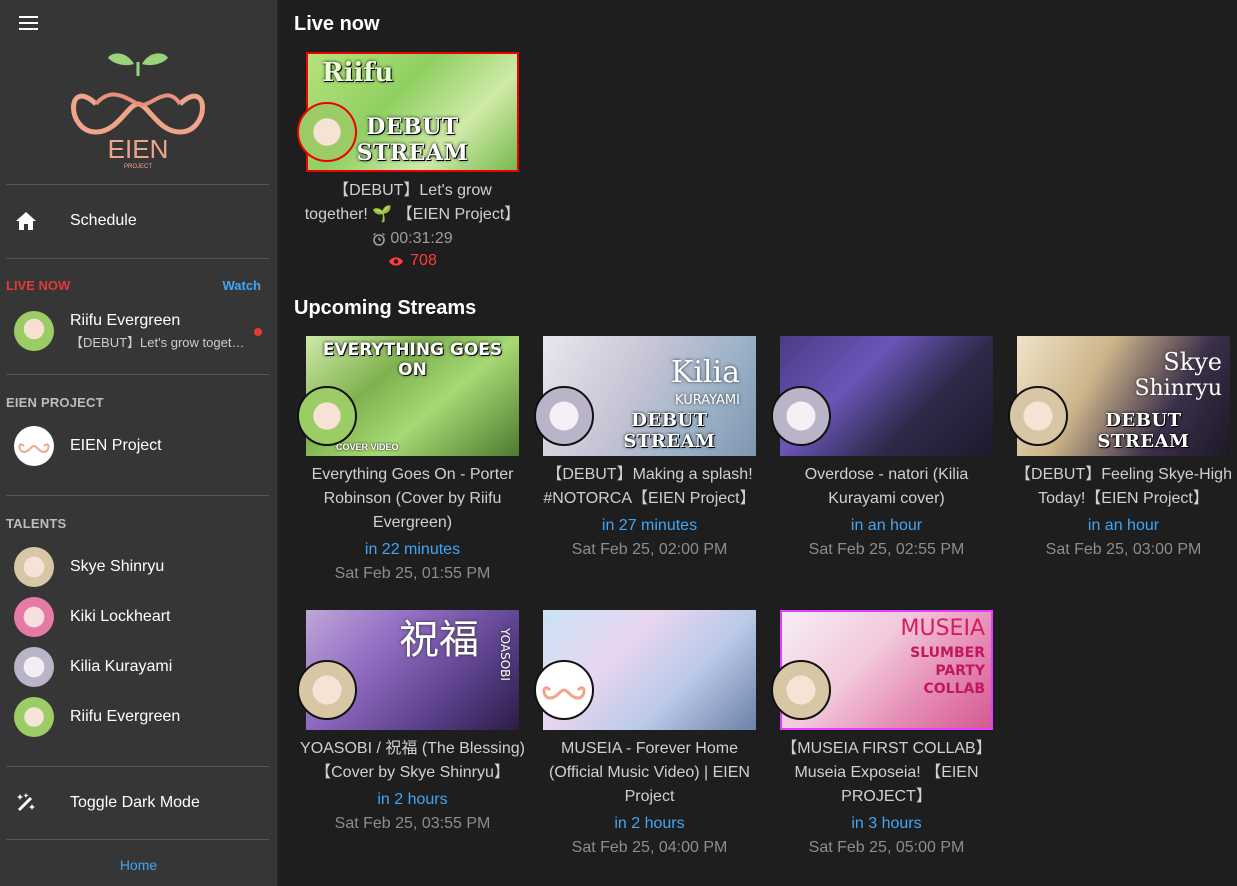 Image resolution: width=1237 pixels, height=886 pixels. Describe the element at coordinates (1119, 396) in the screenshot. I see `stream-thumbnail: Skye Shinryu DEBUT STREAM` at that location.